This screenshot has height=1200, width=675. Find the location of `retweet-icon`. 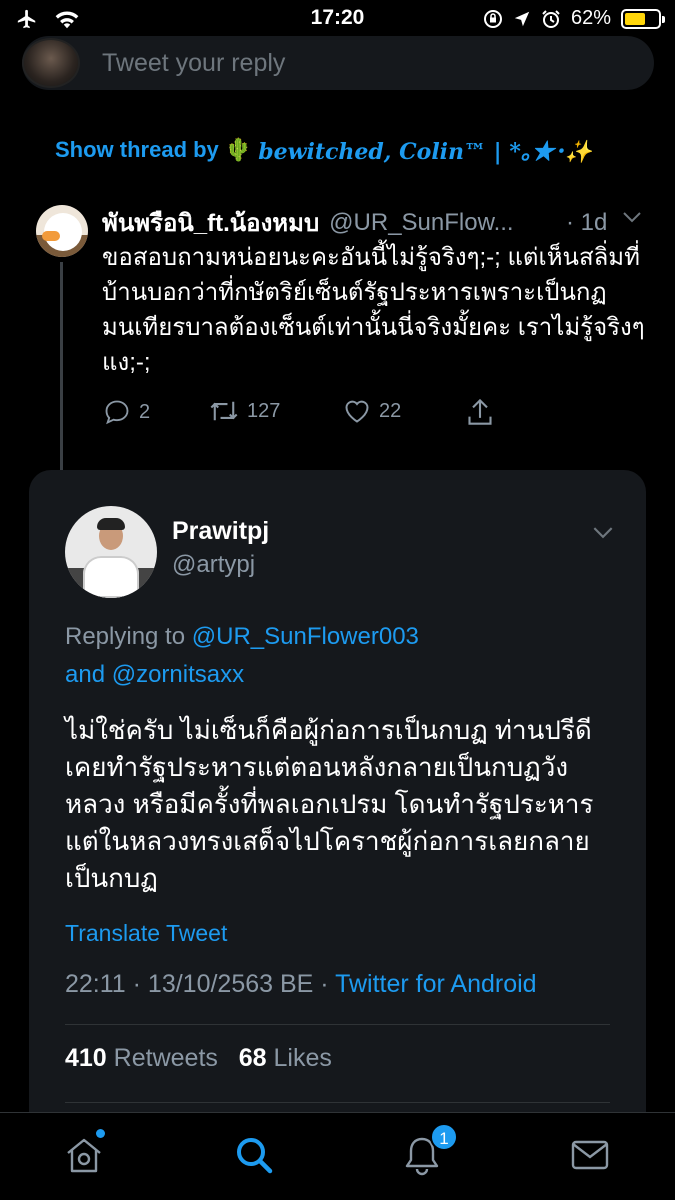

retweet-icon is located at coordinates (224, 411).